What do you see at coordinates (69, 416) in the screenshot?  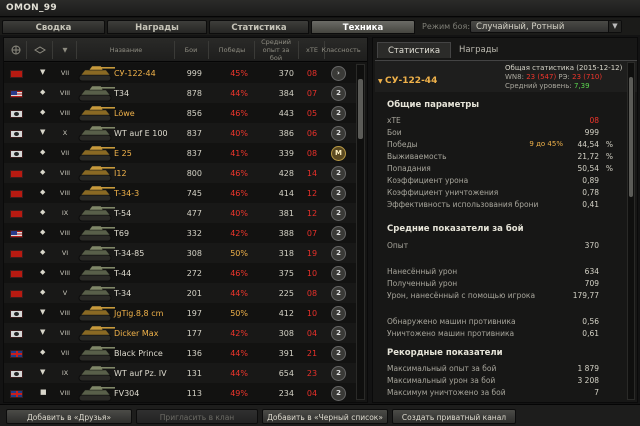 I see `add-friend-button: Добавить в «Друзья»` at bounding box center [69, 416].